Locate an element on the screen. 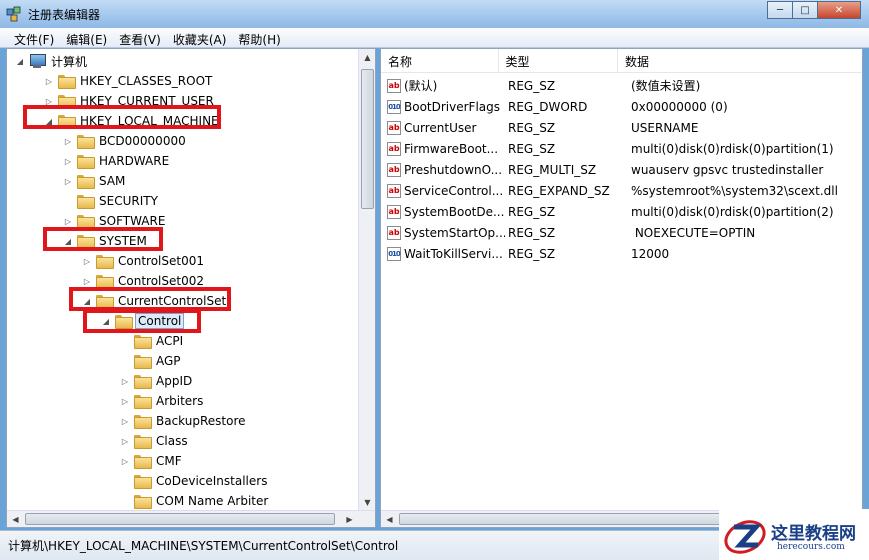  menu-help: 帮助(H) is located at coordinates (259, 37).